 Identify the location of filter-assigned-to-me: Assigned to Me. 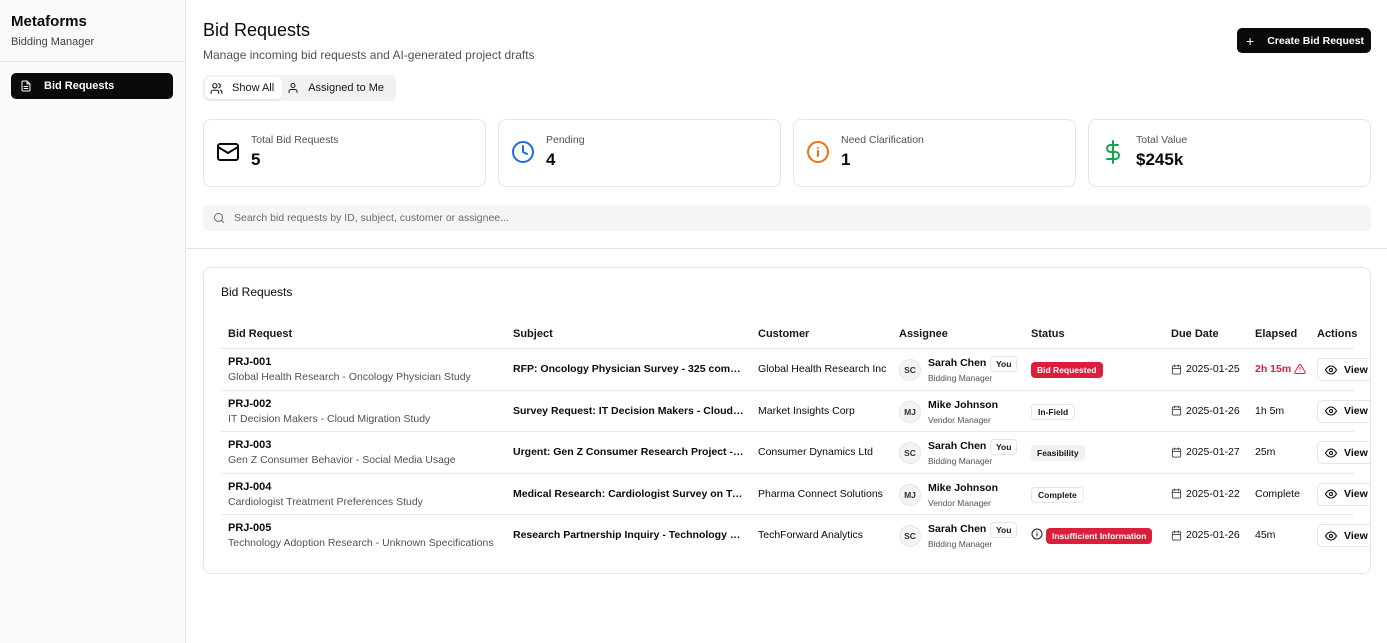
(337, 88).